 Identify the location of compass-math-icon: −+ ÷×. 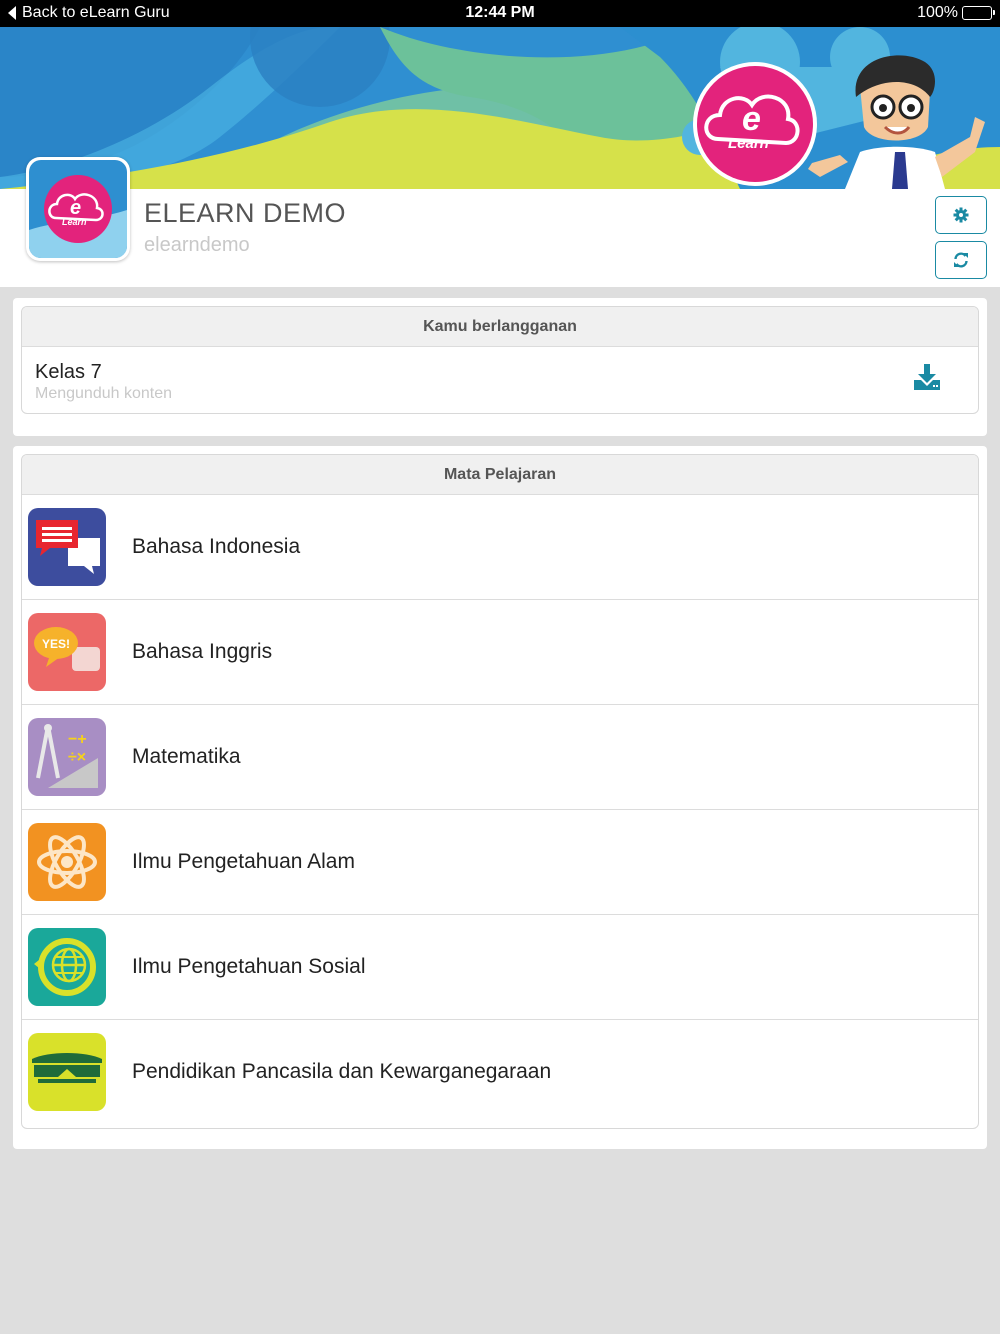
(67, 757).